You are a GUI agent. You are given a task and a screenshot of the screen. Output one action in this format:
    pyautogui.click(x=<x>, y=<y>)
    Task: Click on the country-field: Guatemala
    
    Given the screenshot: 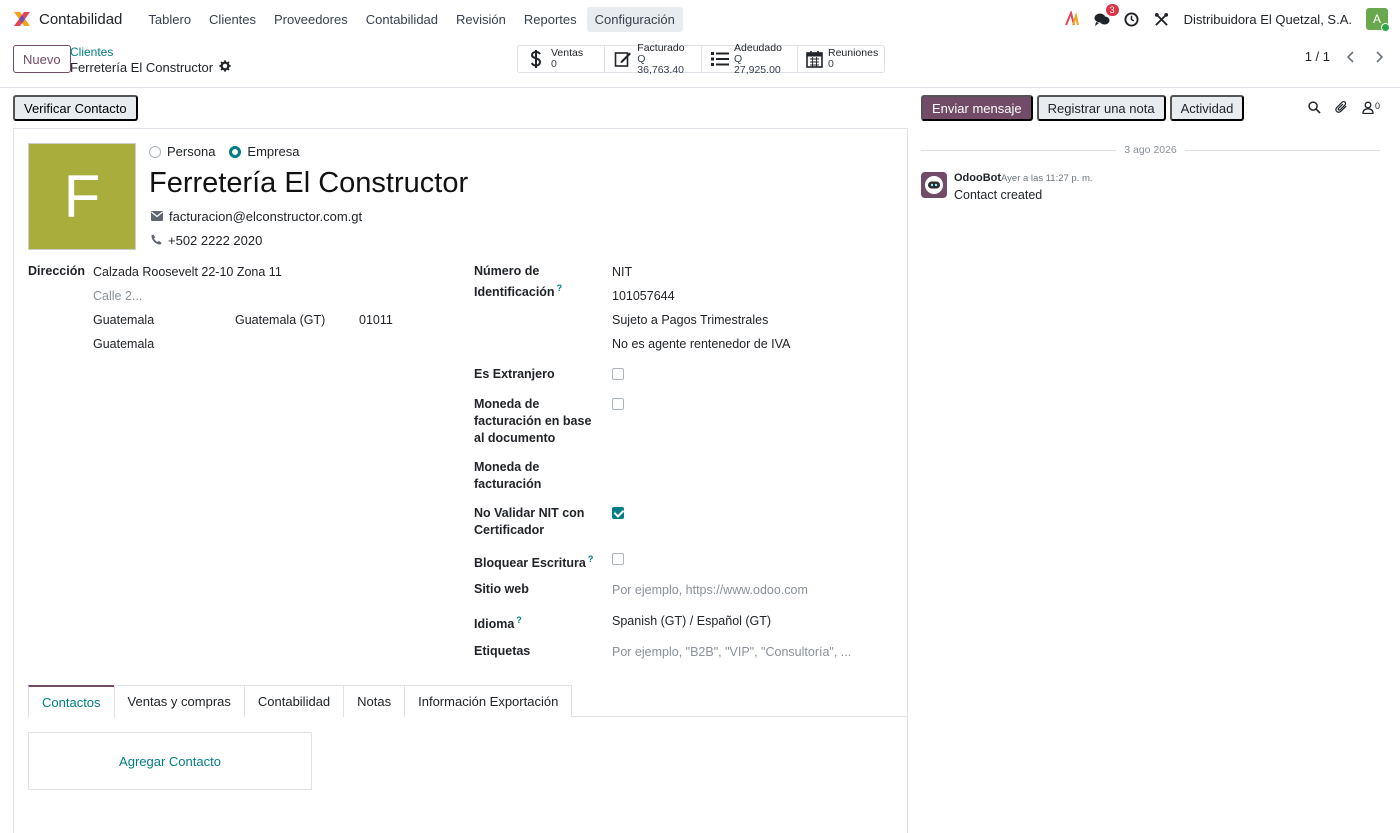 What is the action you would take?
    pyautogui.click(x=123, y=344)
    